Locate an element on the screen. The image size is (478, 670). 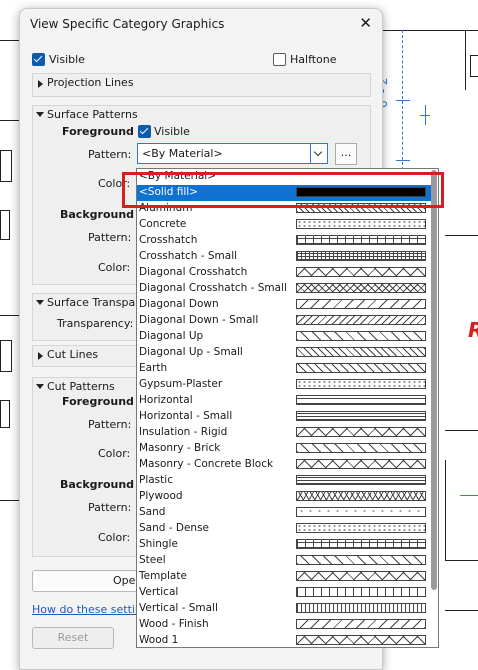
pattern-select-value: <By Material> is located at coordinates (182, 153).